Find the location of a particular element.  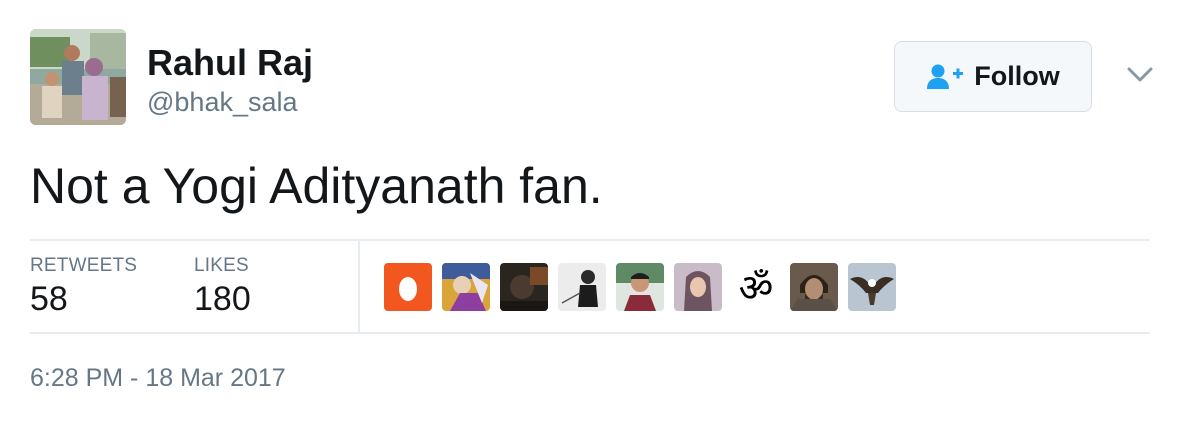

stats-divider-bottom is located at coordinates (590, 333).